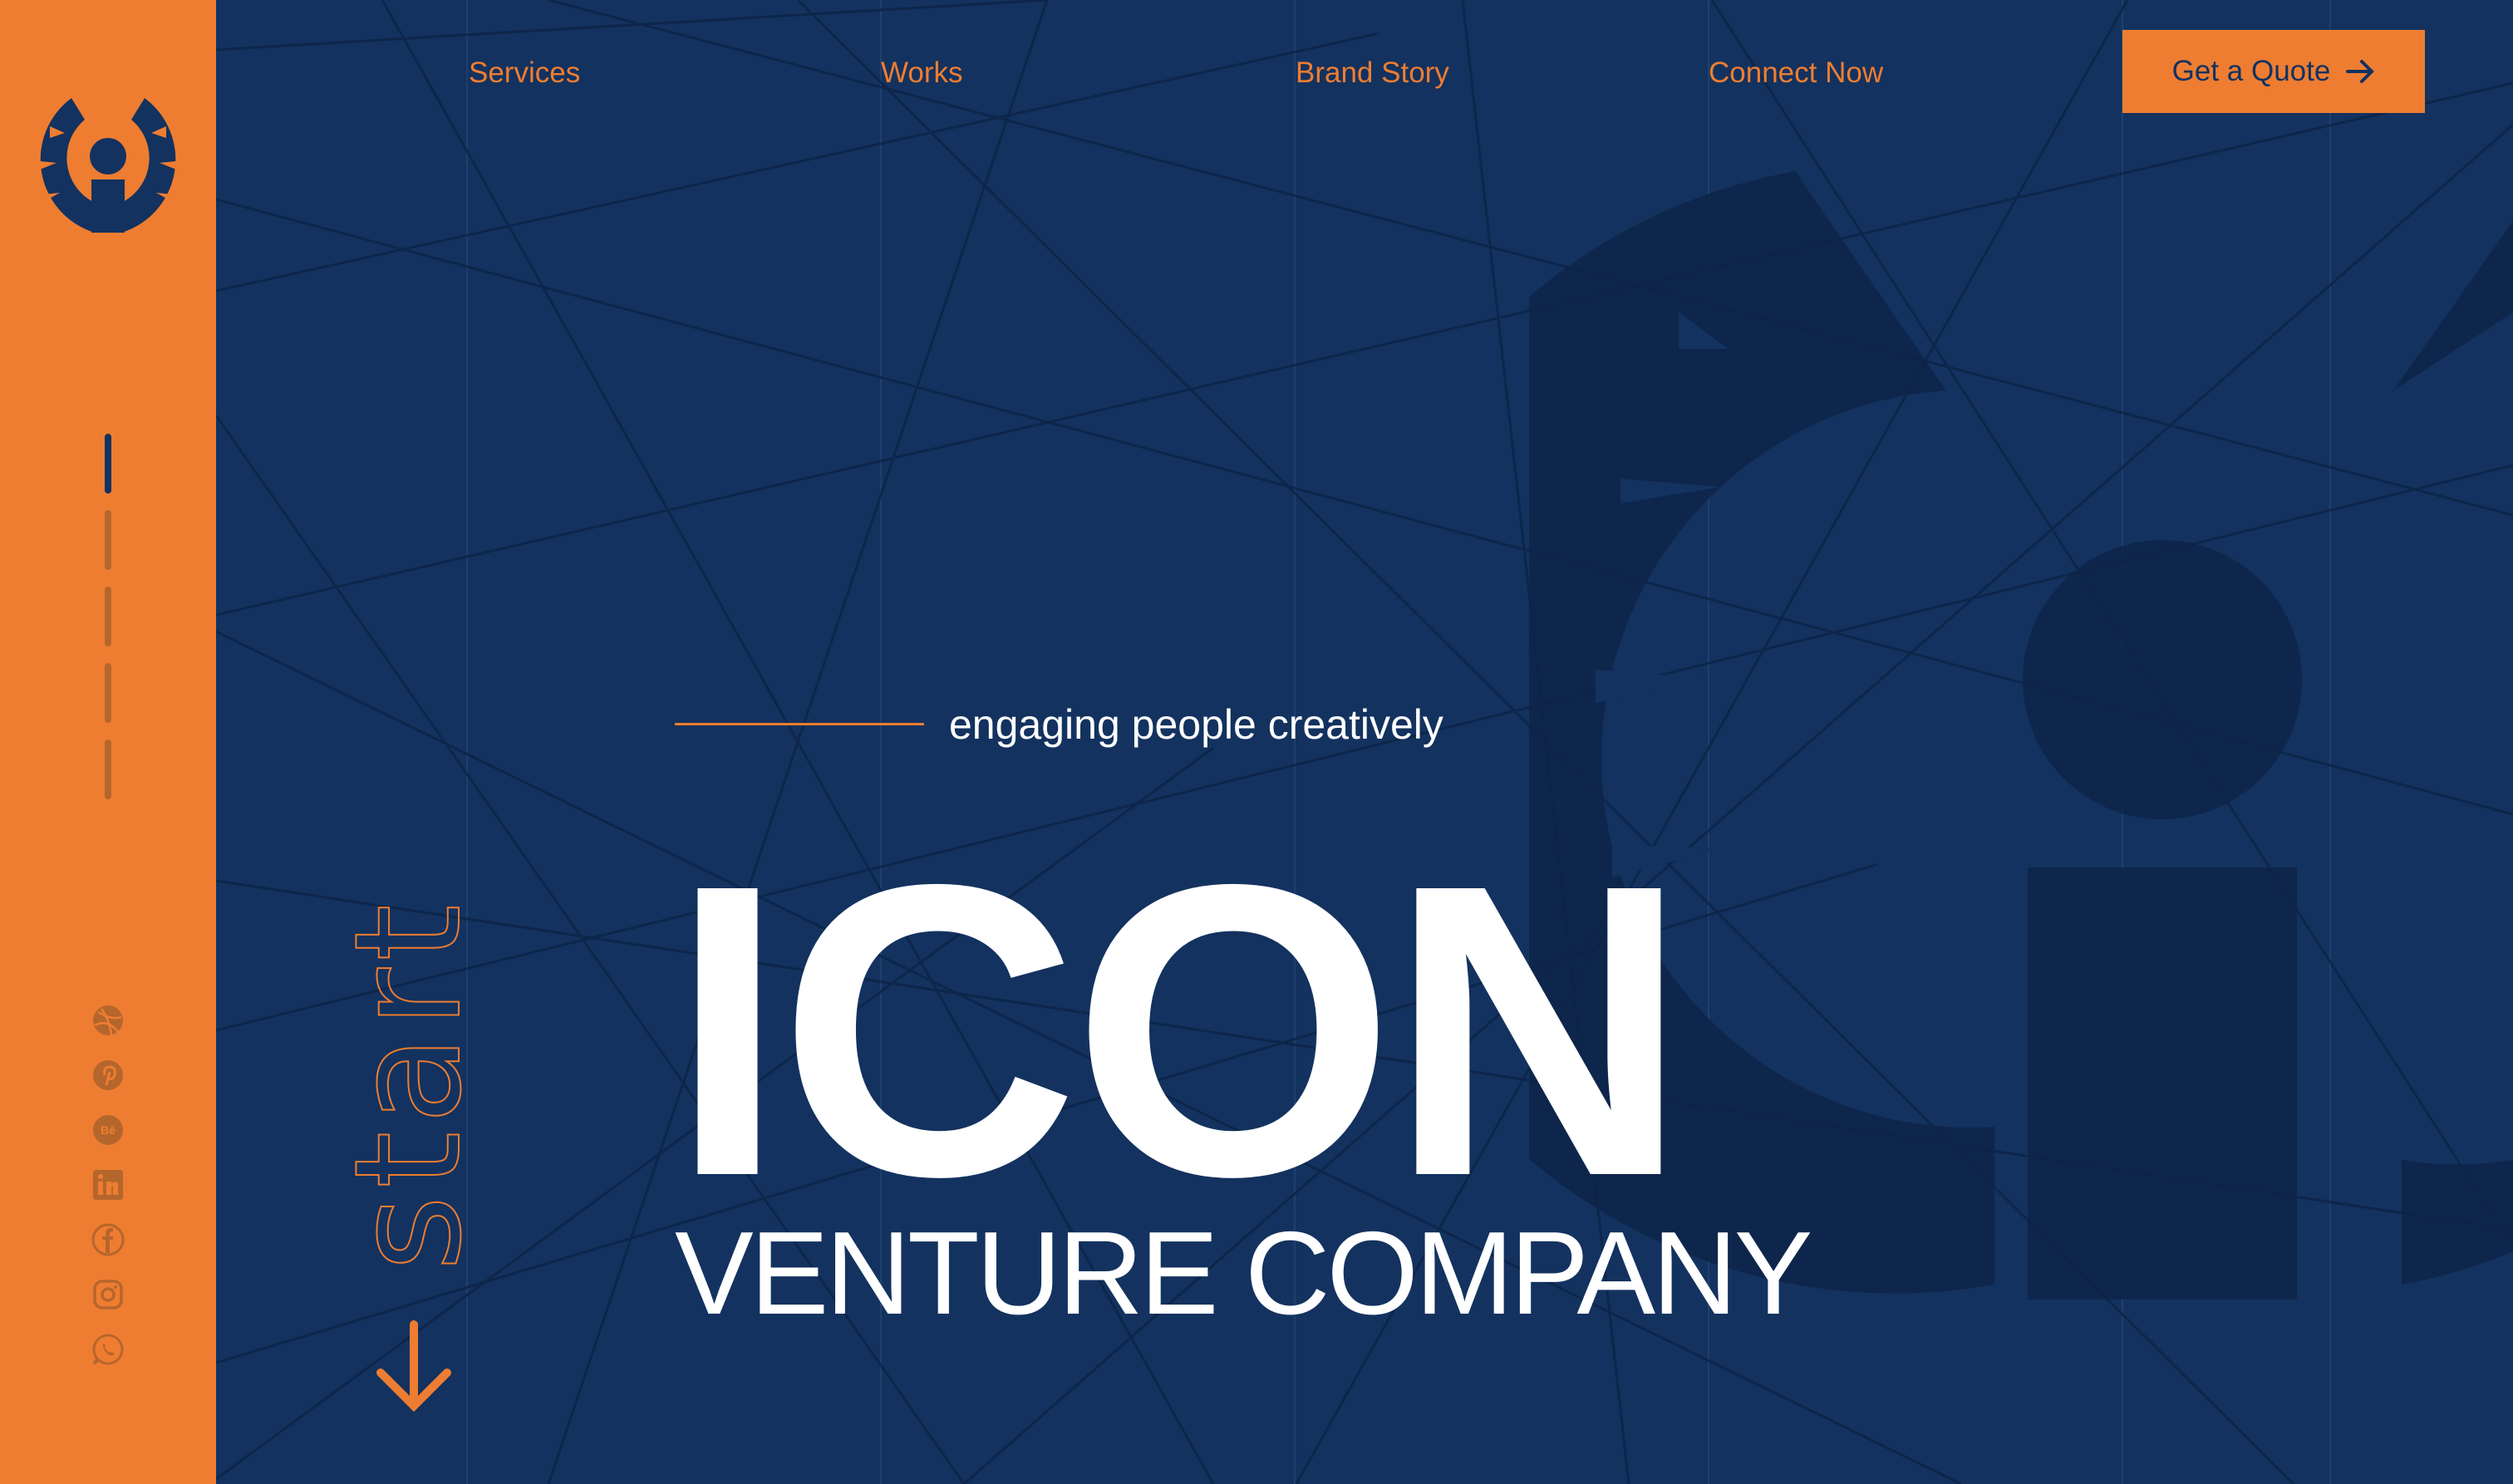 The image size is (2513, 1484). Describe the element at coordinates (1179, 1030) in the screenshot. I see `hero-title: ICON` at that location.